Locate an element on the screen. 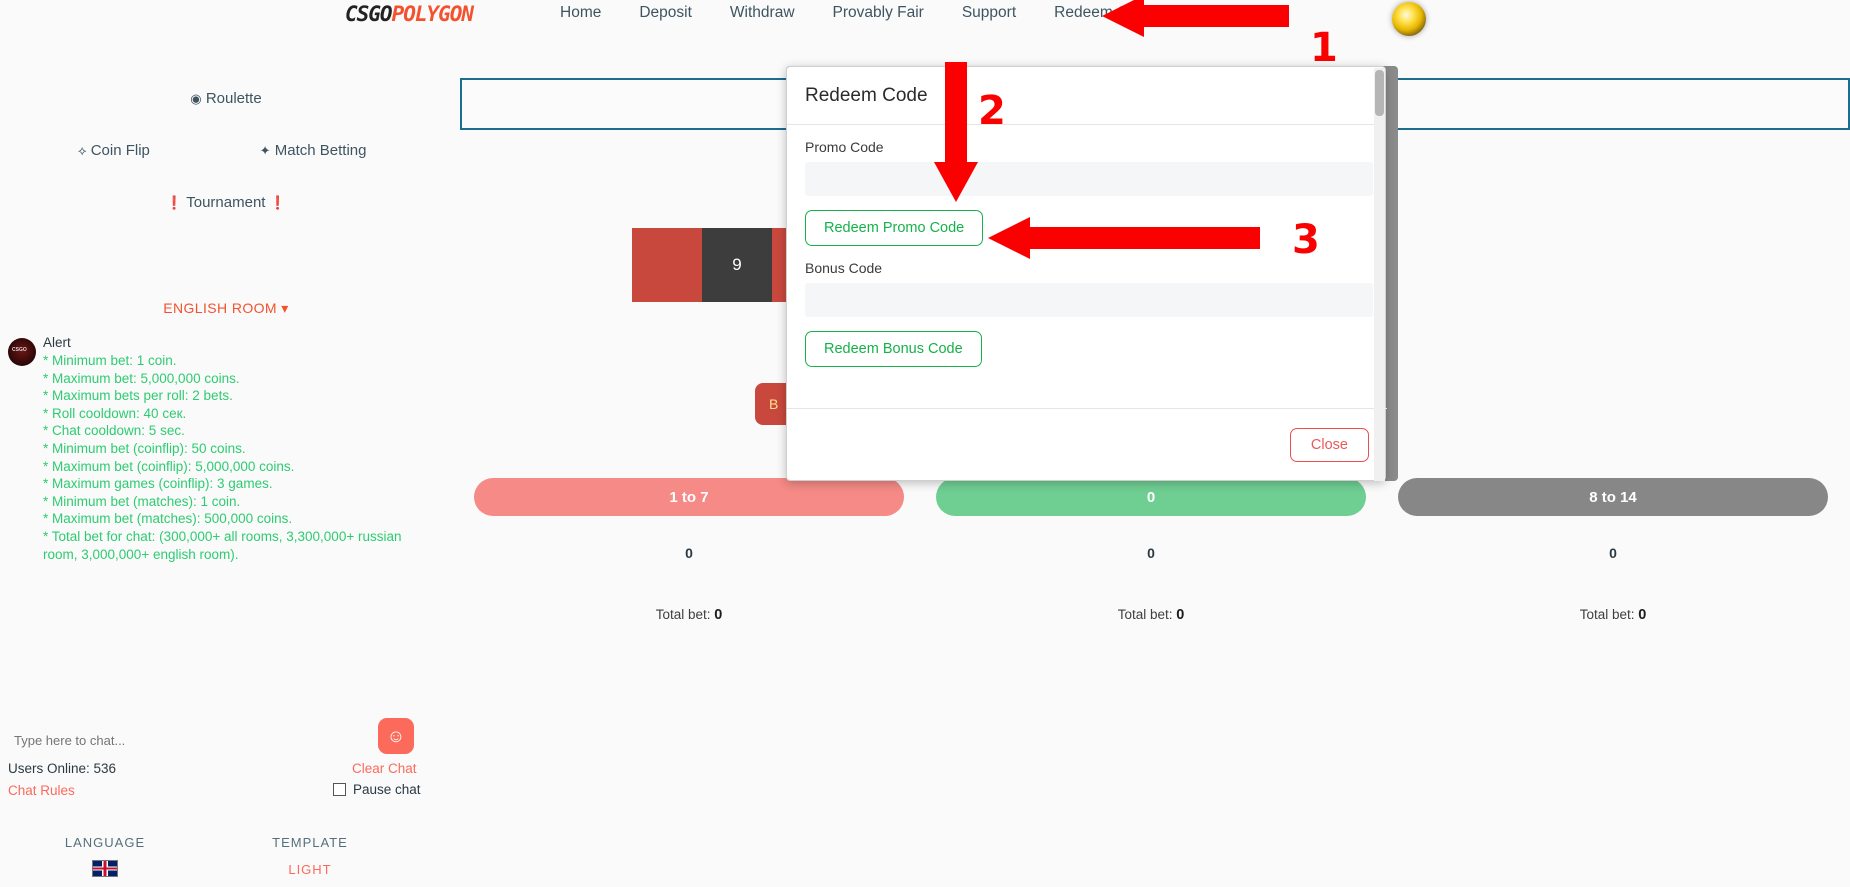 Image resolution: width=1850 pixels, height=887 pixels. room-selector: ENGLISH ROOM ▾ is located at coordinates (226, 308).